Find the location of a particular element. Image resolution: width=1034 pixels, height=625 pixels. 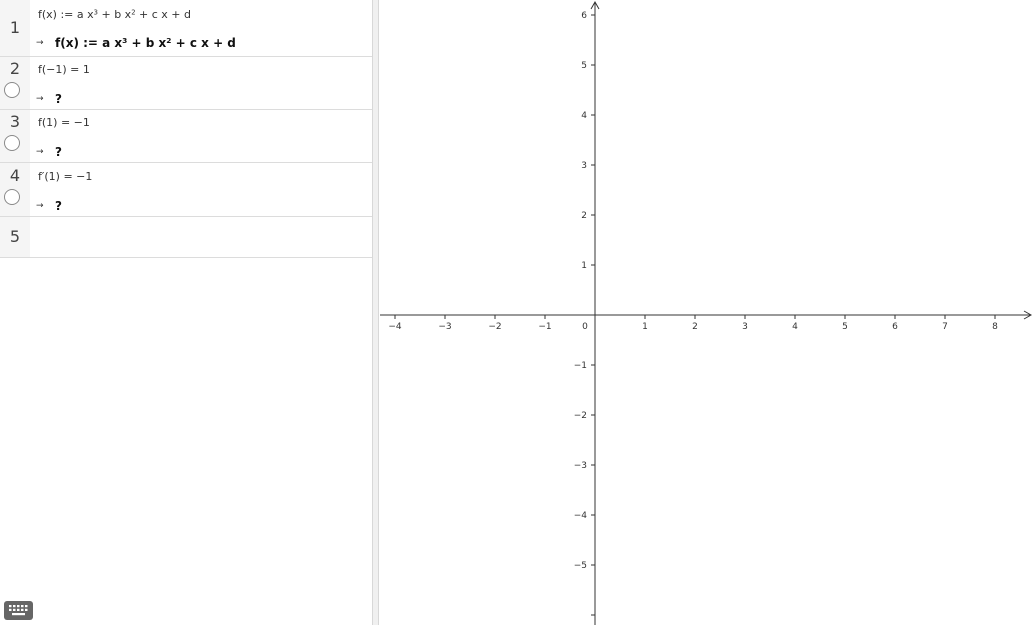

cas-row-2: 2 f(−1) = 1 → ? is located at coordinates (186, 83).